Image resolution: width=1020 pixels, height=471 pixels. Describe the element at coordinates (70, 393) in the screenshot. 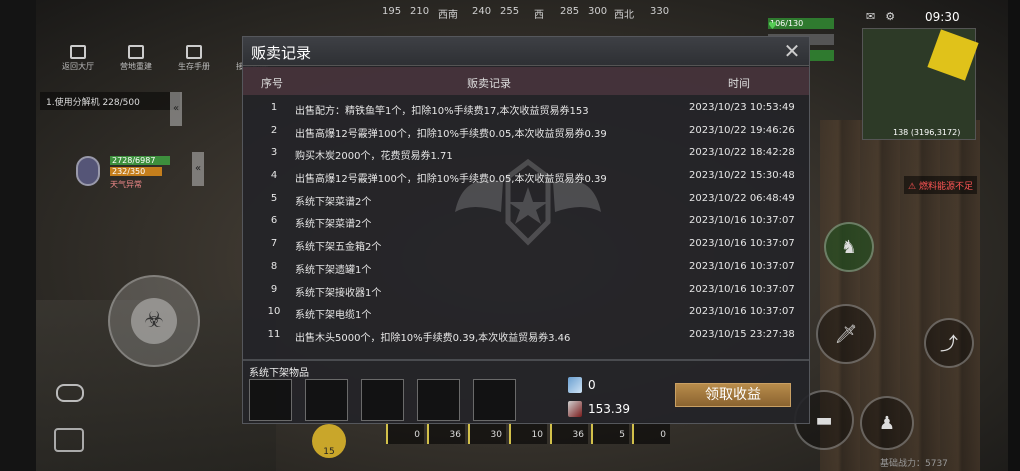

I see `whistle-icon` at that location.